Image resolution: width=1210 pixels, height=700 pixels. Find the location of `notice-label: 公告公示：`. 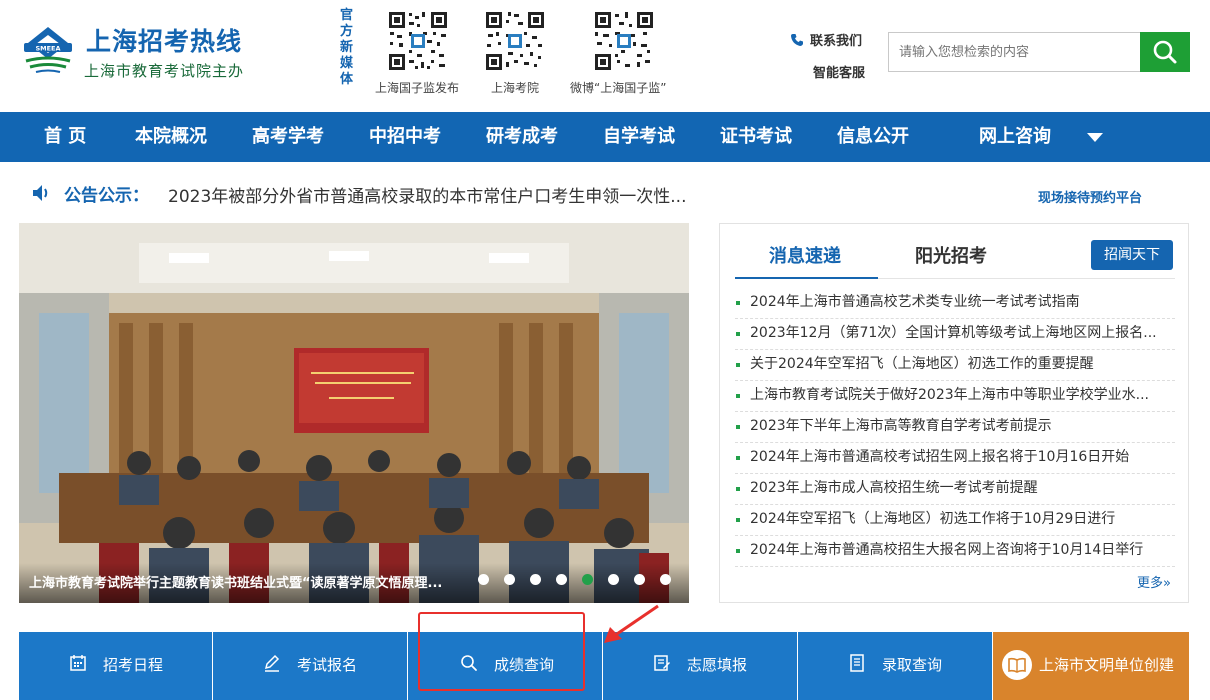

notice-label: 公告公示： is located at coordinates (106, 196).